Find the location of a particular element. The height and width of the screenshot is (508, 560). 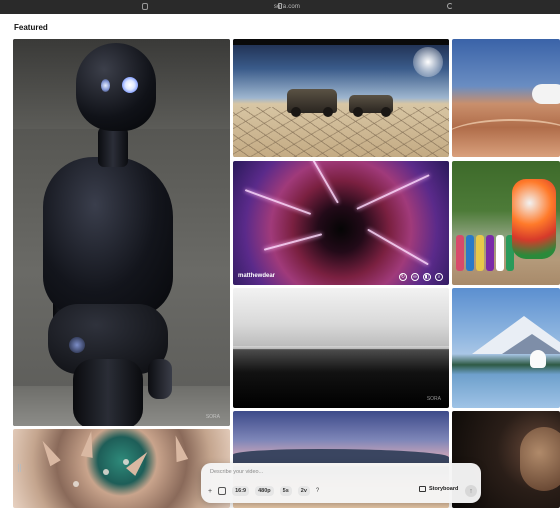

crane-bird is located at coordinates (538, 359).